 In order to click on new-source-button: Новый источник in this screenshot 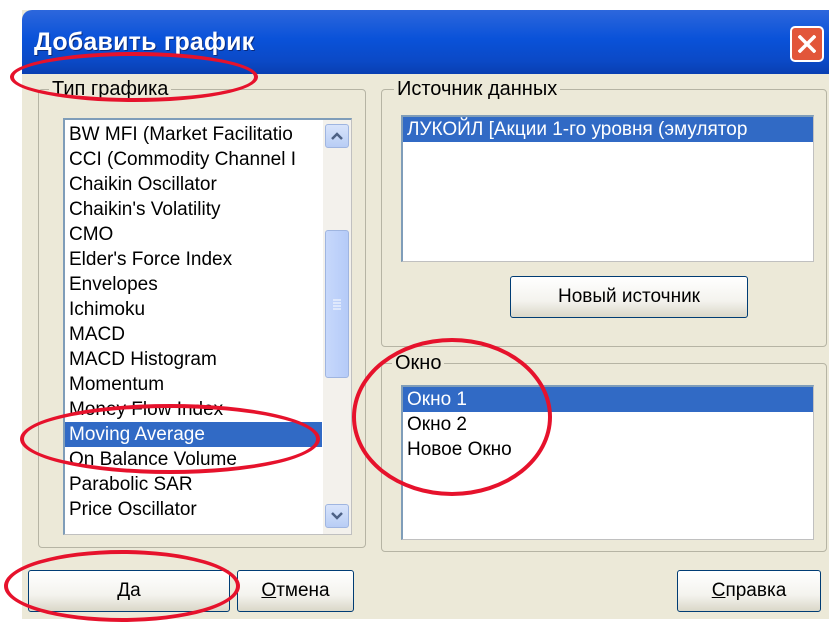, I will do `click(629, 297)`.